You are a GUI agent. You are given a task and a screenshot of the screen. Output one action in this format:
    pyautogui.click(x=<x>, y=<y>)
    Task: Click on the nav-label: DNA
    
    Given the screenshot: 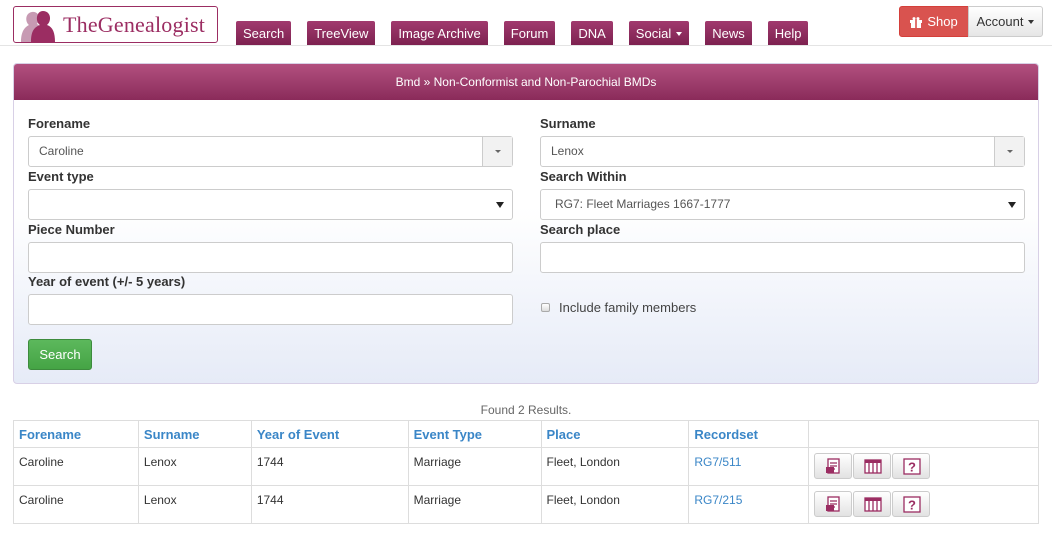 What is the action you would take?
    pyautogui.click(x=592, y=33)
    